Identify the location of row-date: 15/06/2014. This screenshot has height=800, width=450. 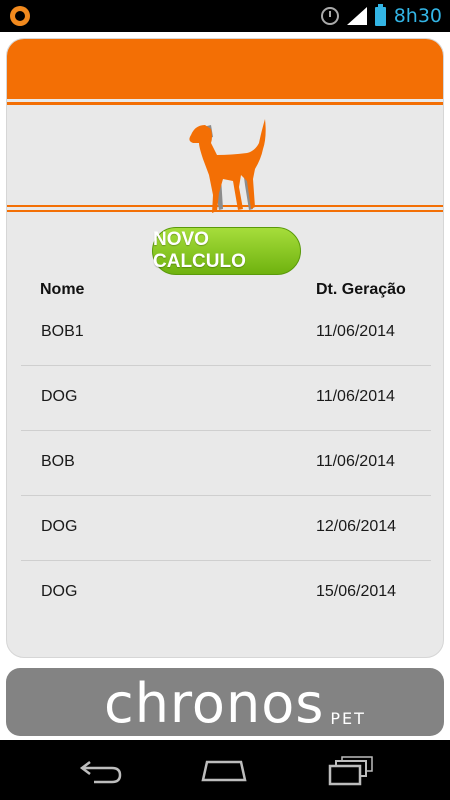
(356, 591).